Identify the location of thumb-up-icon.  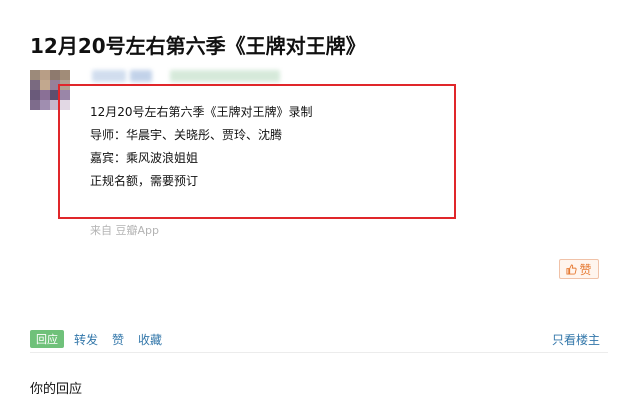
(572, 269).